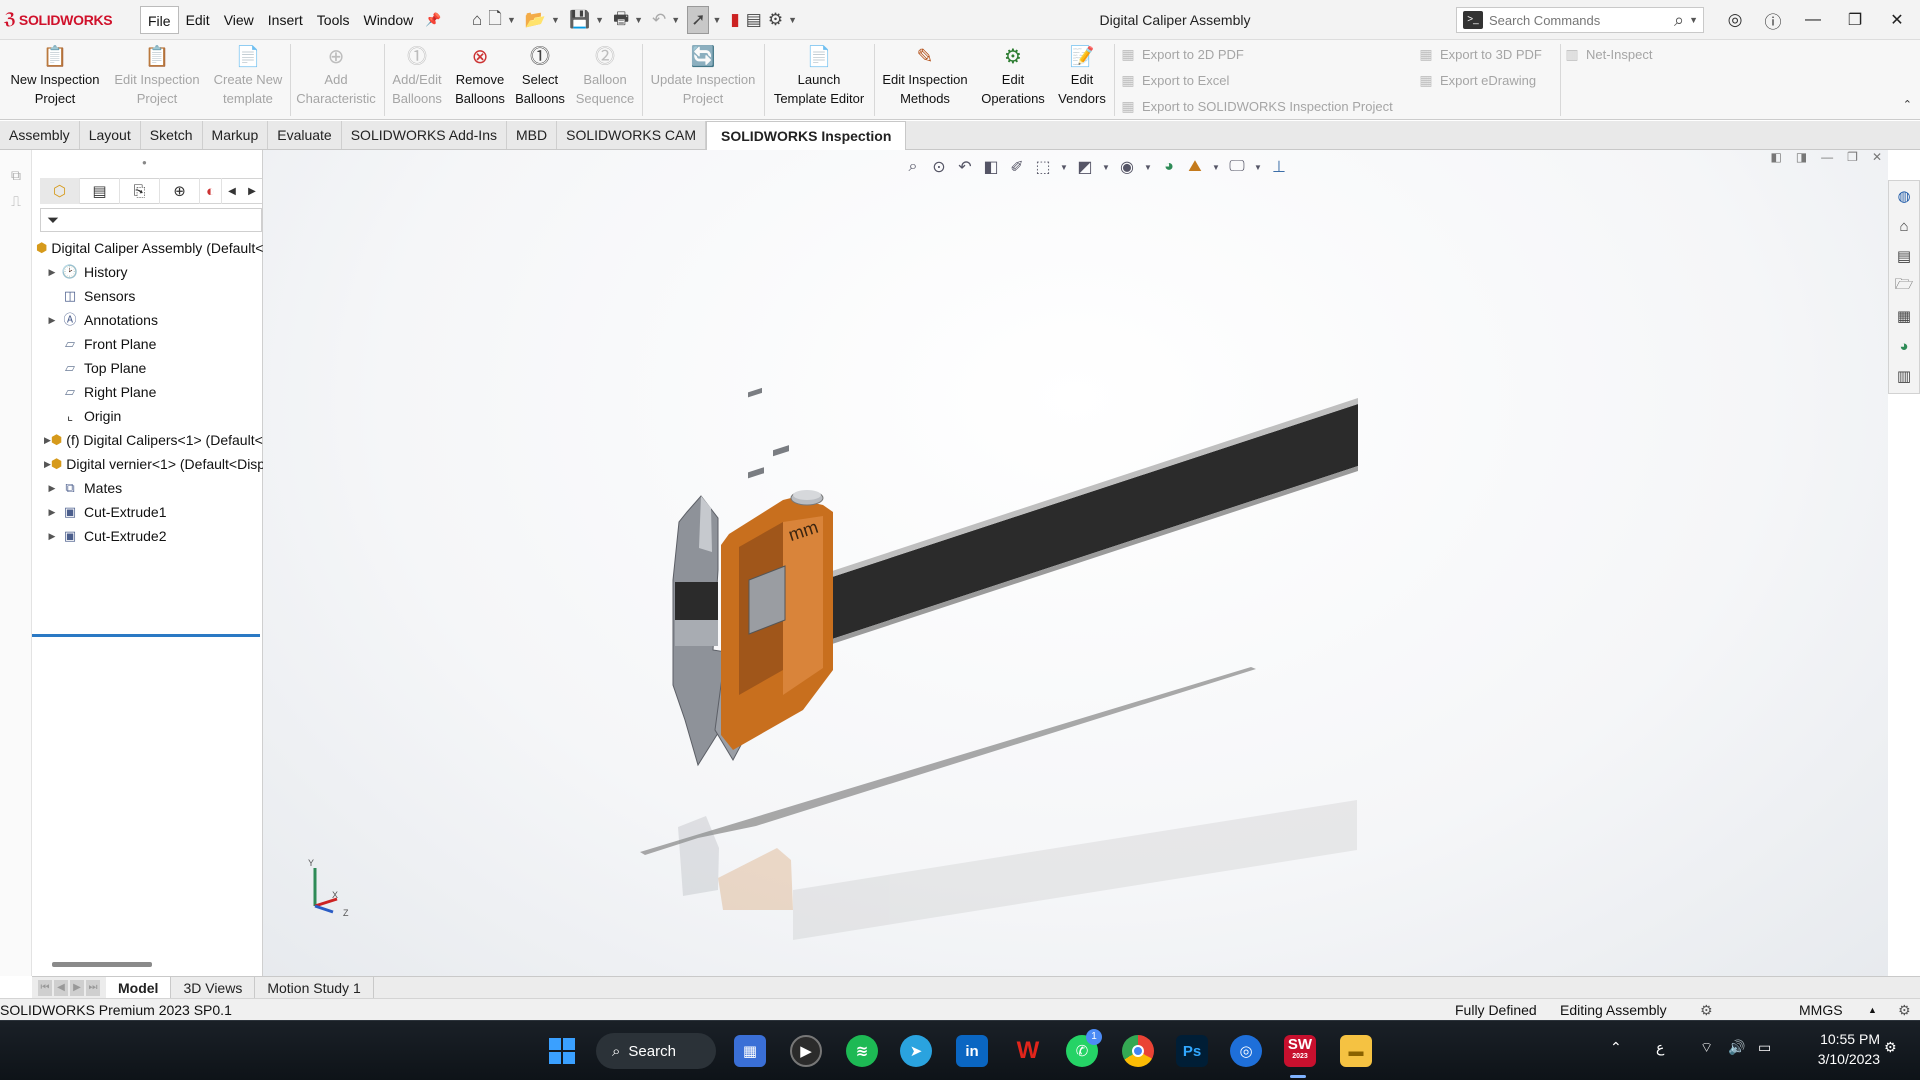 The width and height of the screenshot is (1920, 1080). I want to click on photoshop-icon: Ps, so click(1192, 1051).